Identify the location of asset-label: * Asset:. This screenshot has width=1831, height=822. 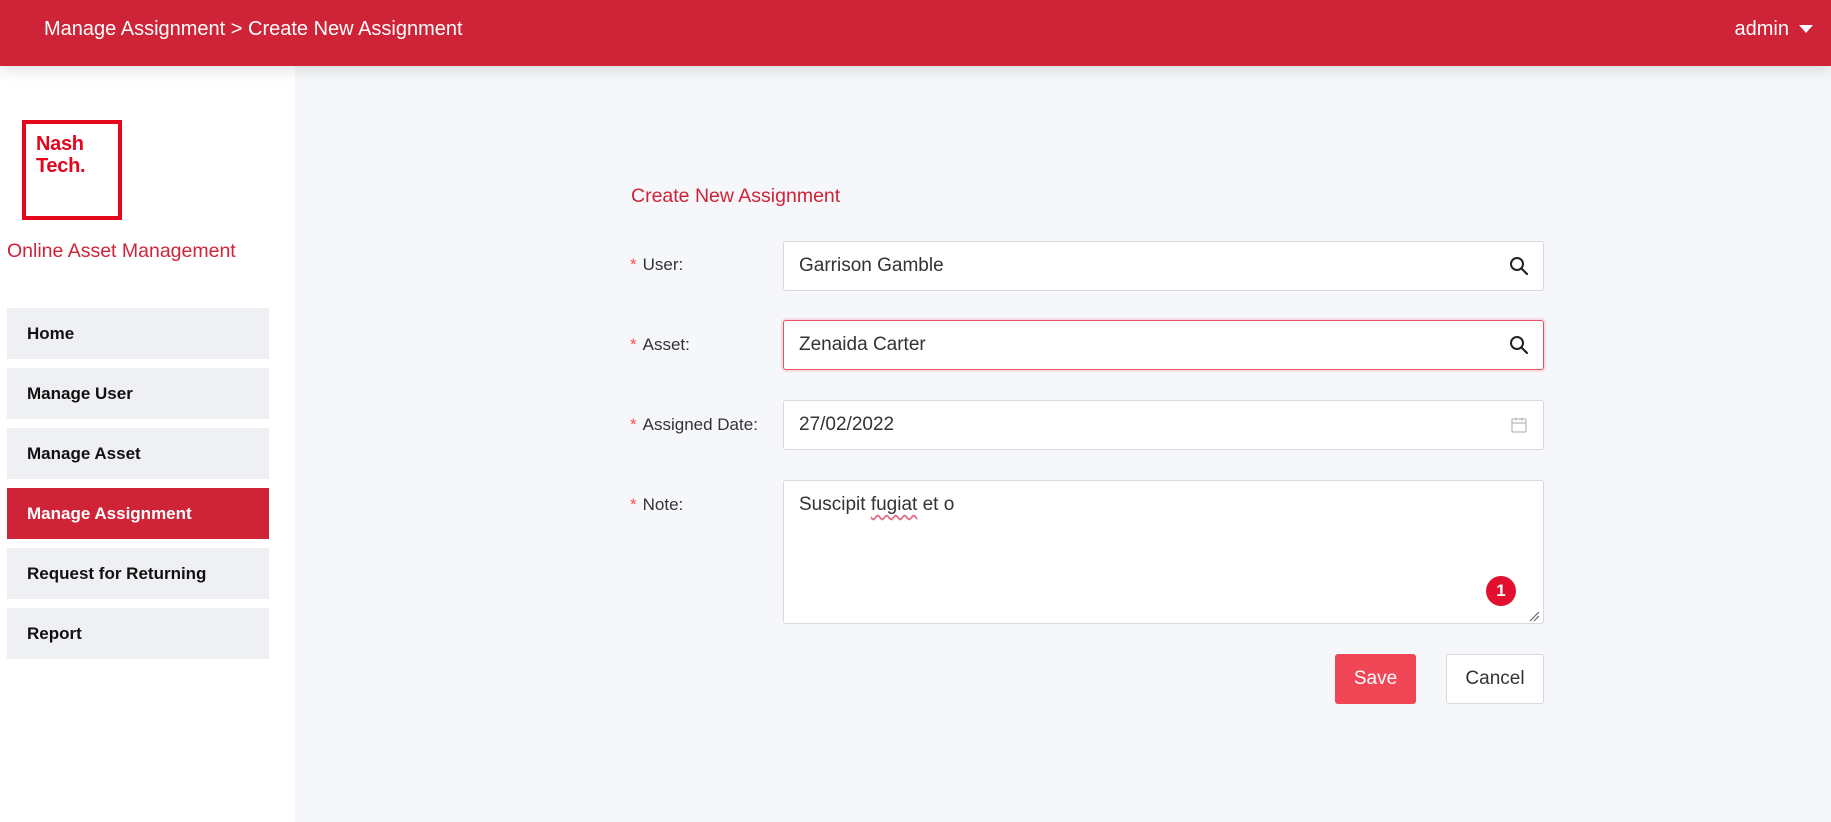
(660, 345).